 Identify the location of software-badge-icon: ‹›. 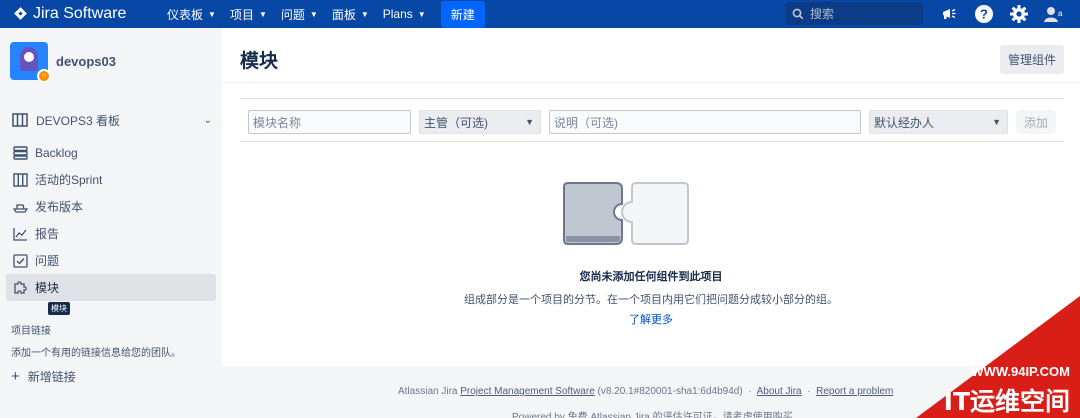
(44, 76).